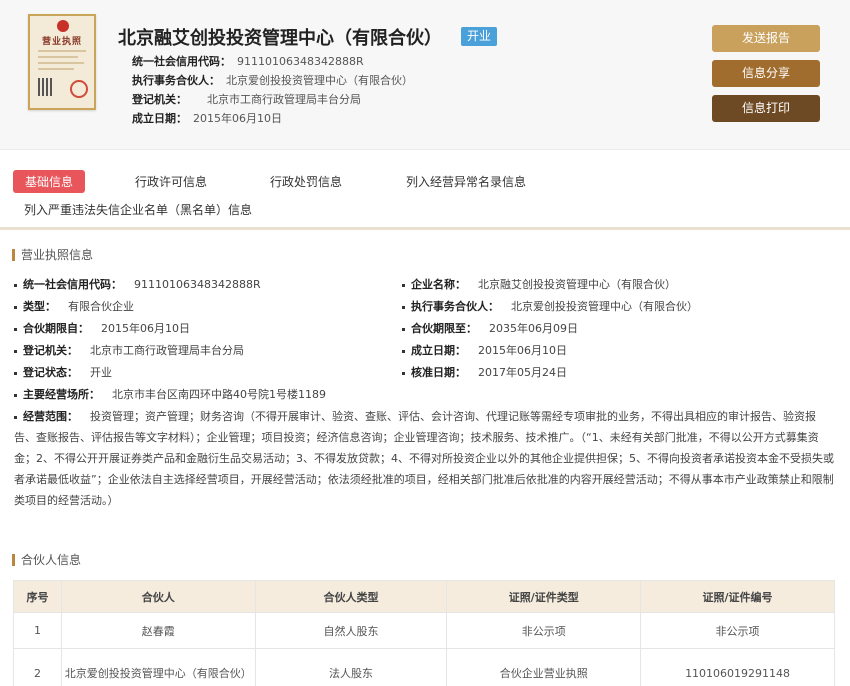  I want to click on col-header-partner-type: 合伙人类型, so click(351, 596).